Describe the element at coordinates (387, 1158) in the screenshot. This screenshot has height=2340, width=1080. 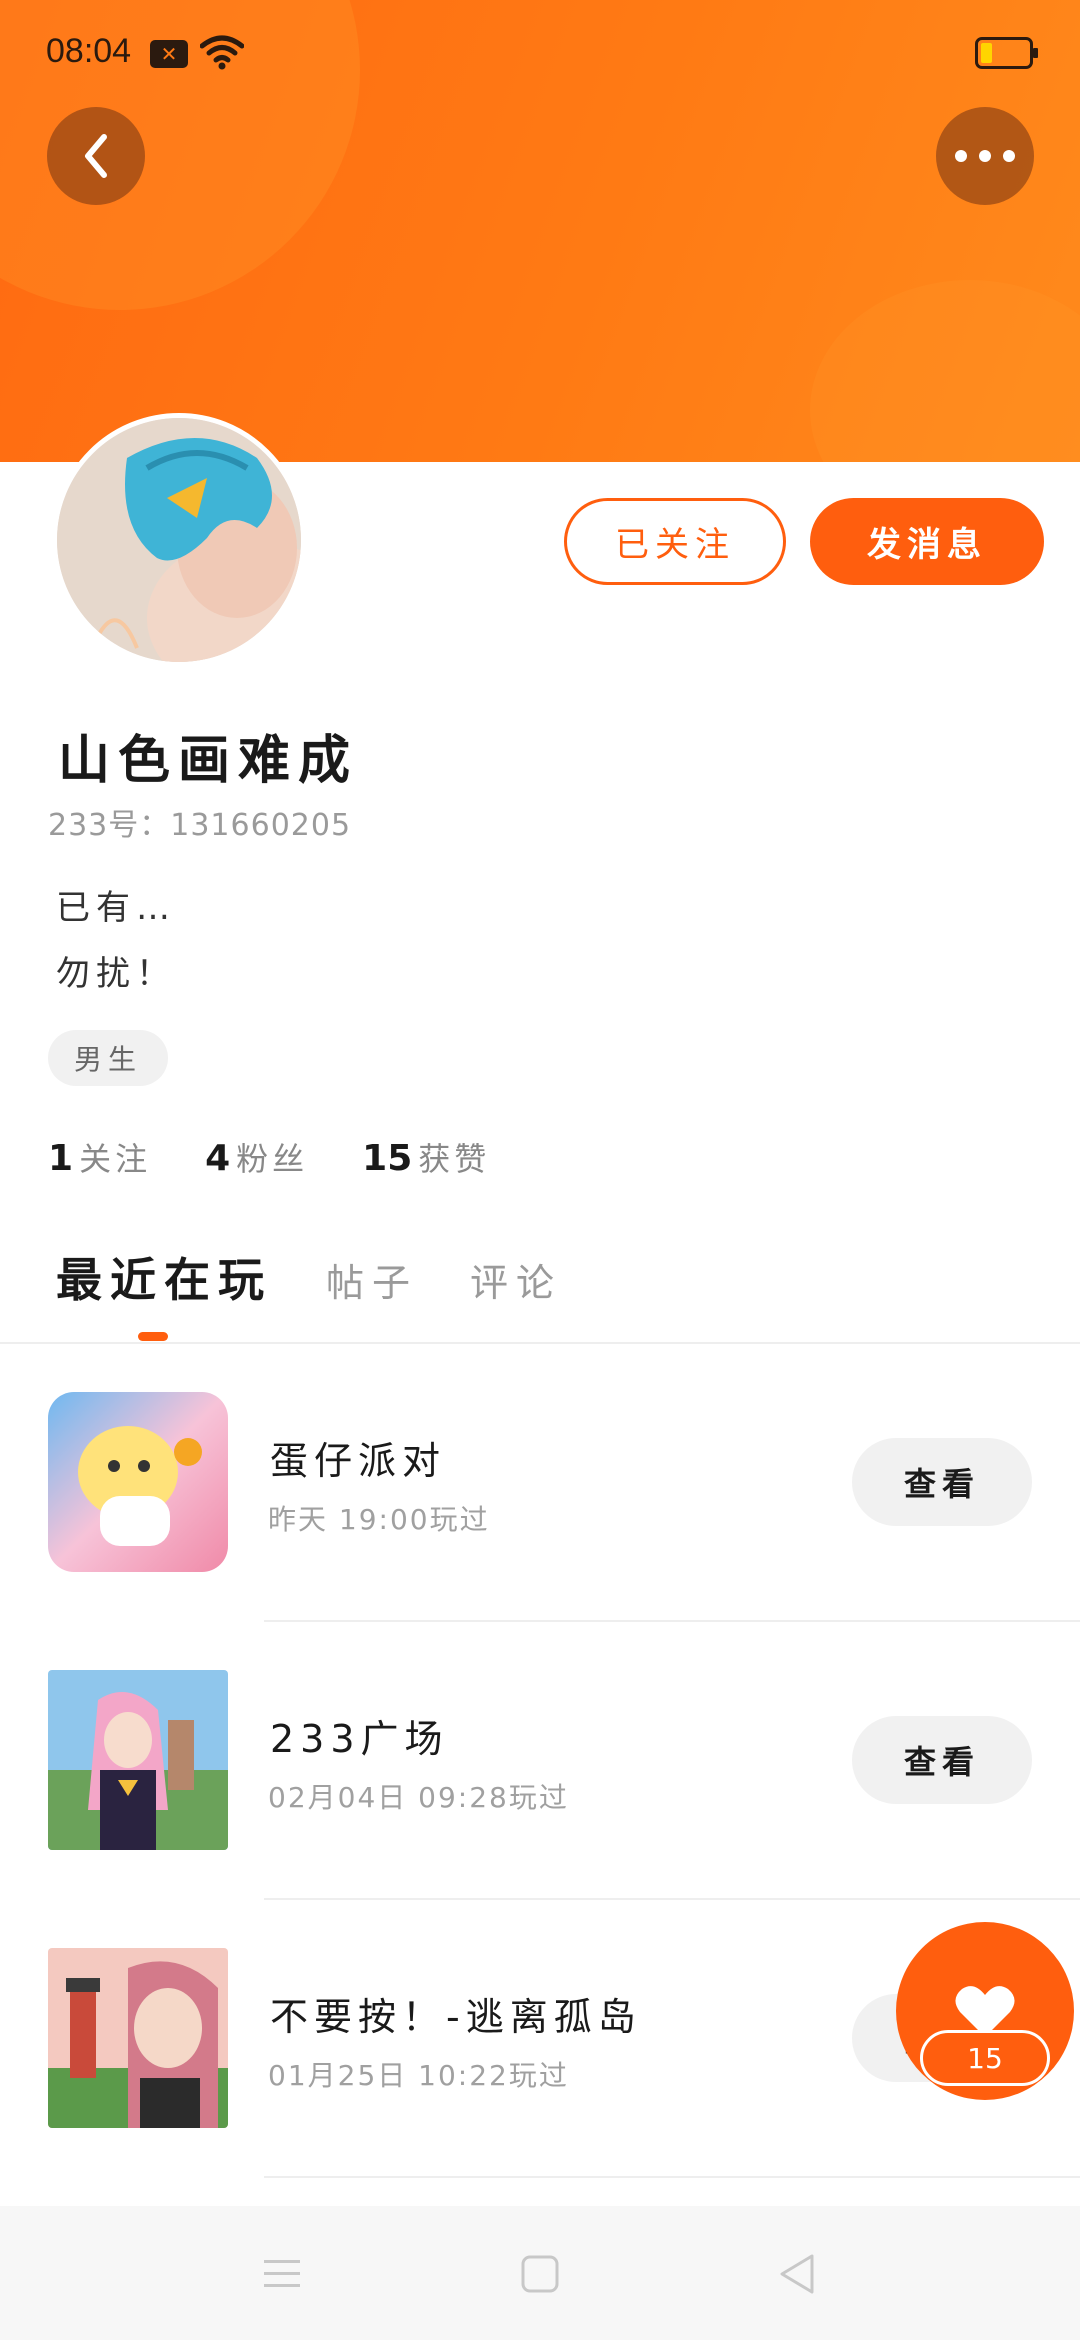
I see `stat-number: 15` at that location.